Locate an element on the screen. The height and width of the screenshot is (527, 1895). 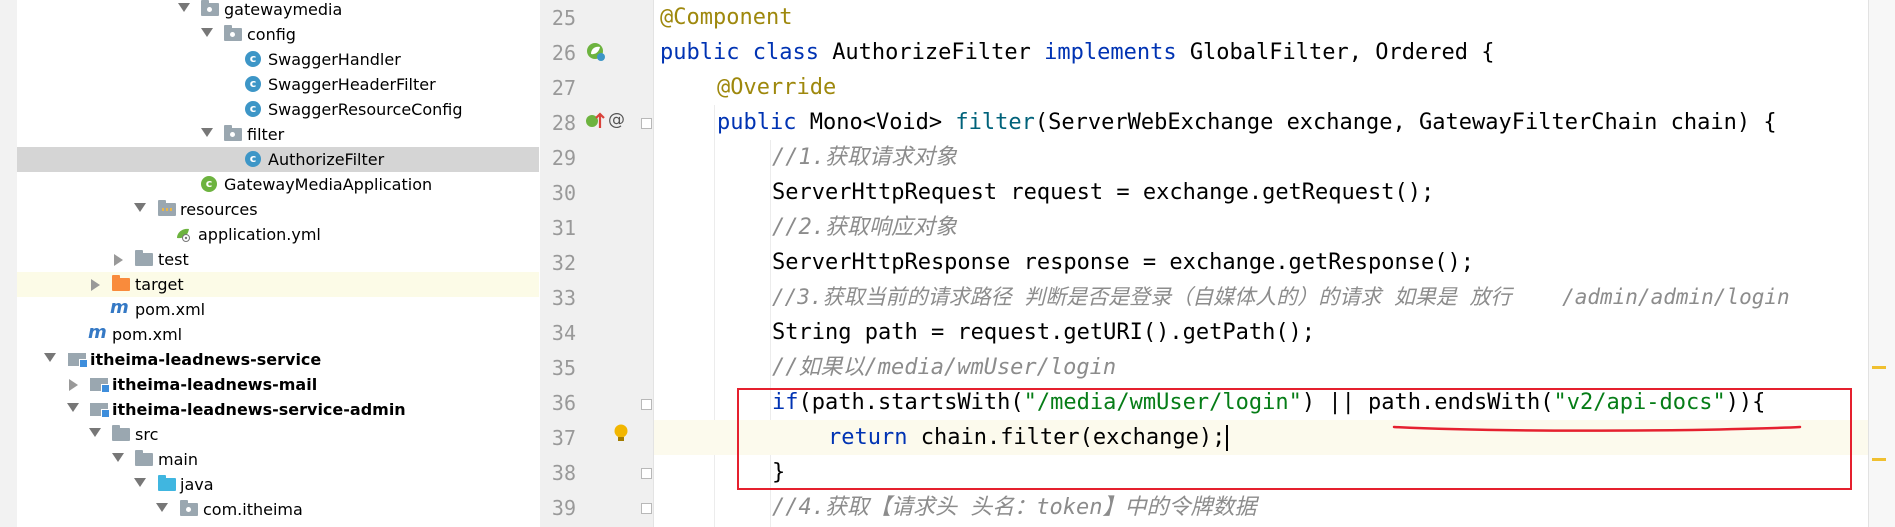
tree-item-label: main is located at coordinates (178, 459).